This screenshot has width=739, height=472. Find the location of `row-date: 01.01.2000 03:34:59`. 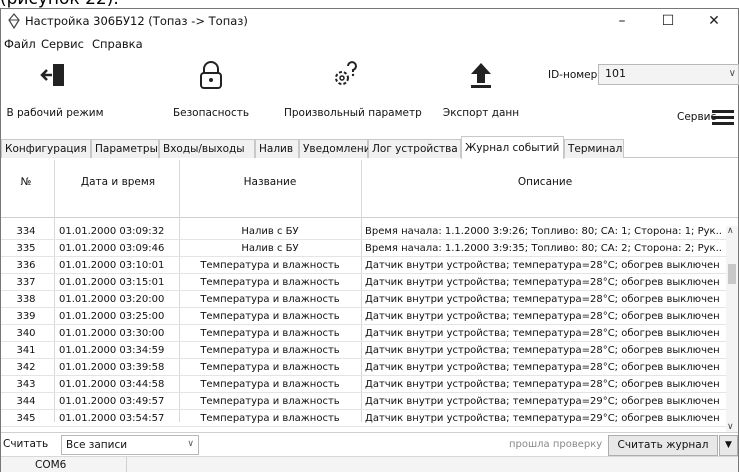

row-date: 01.01.2000 03:34:59 is located at coordinates (112, 350).